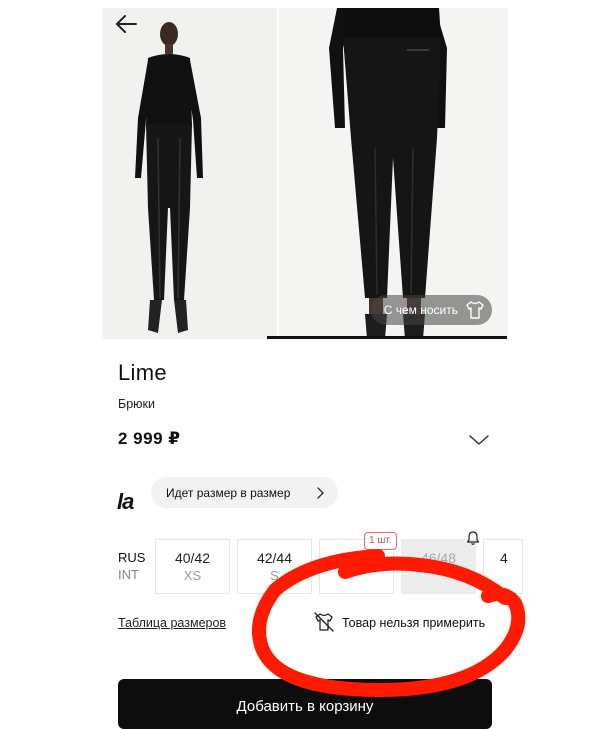 The height and width of the screenshot is (729, 600). I want to click on fit-info-button: Идет размер в размер, so click(244, 492).